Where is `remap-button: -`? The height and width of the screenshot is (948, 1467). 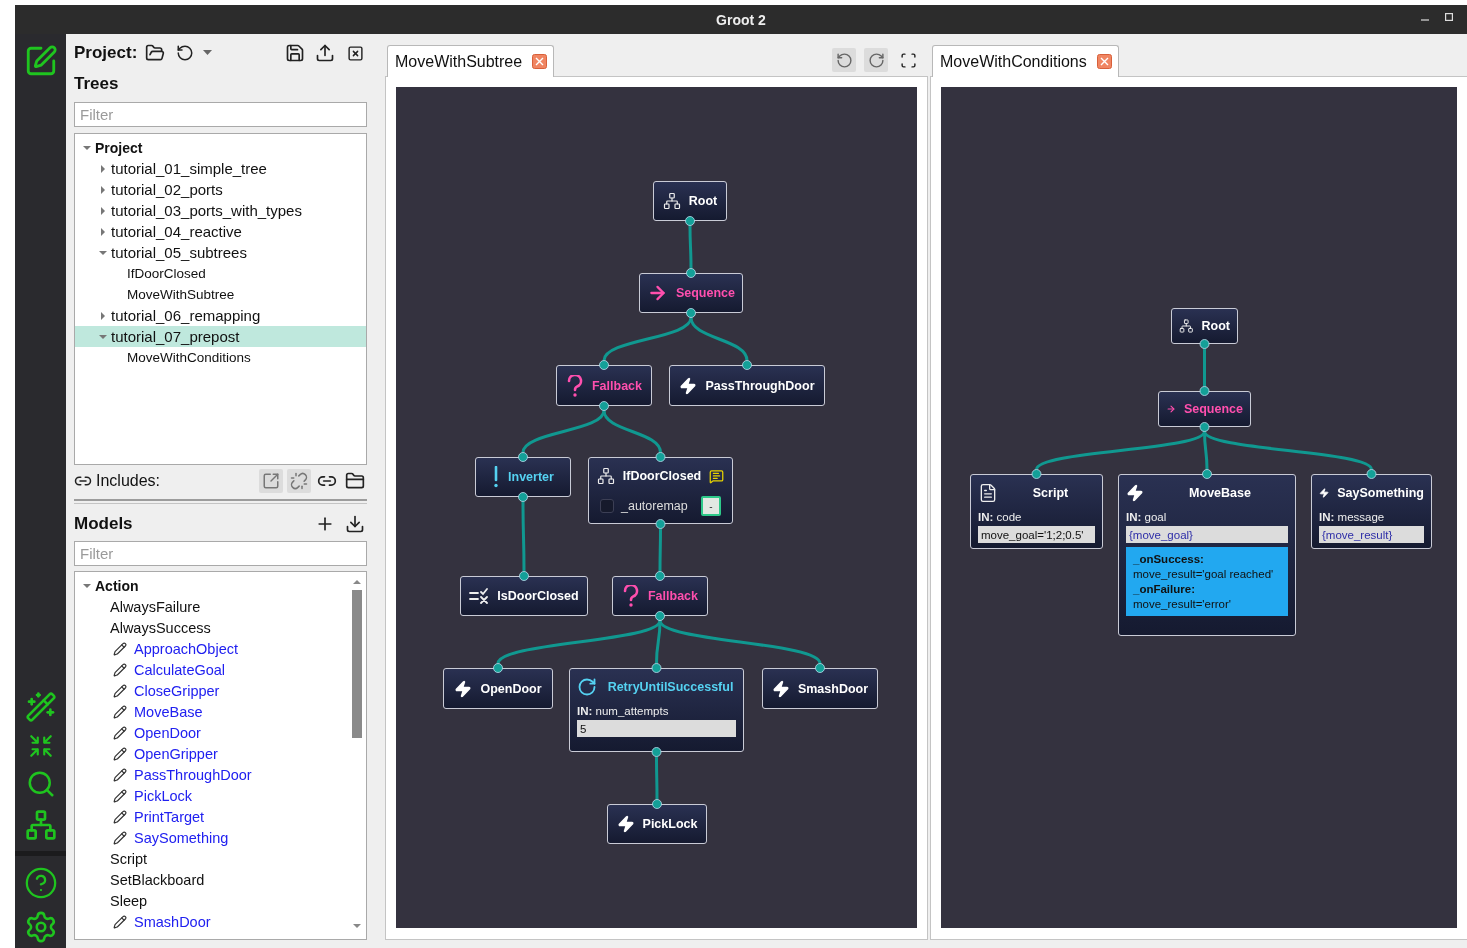
remap-button: - is located at coordinates (711, 506).